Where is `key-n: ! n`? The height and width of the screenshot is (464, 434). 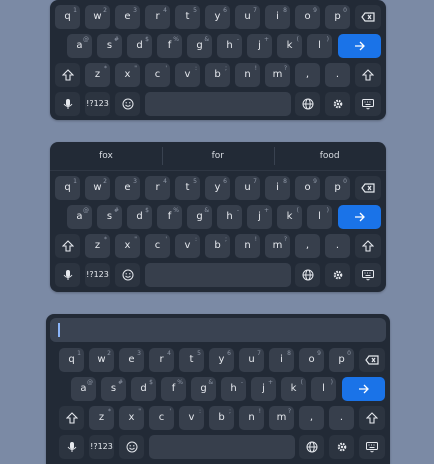
key-n: ! n is located at coordinates (247, 75).